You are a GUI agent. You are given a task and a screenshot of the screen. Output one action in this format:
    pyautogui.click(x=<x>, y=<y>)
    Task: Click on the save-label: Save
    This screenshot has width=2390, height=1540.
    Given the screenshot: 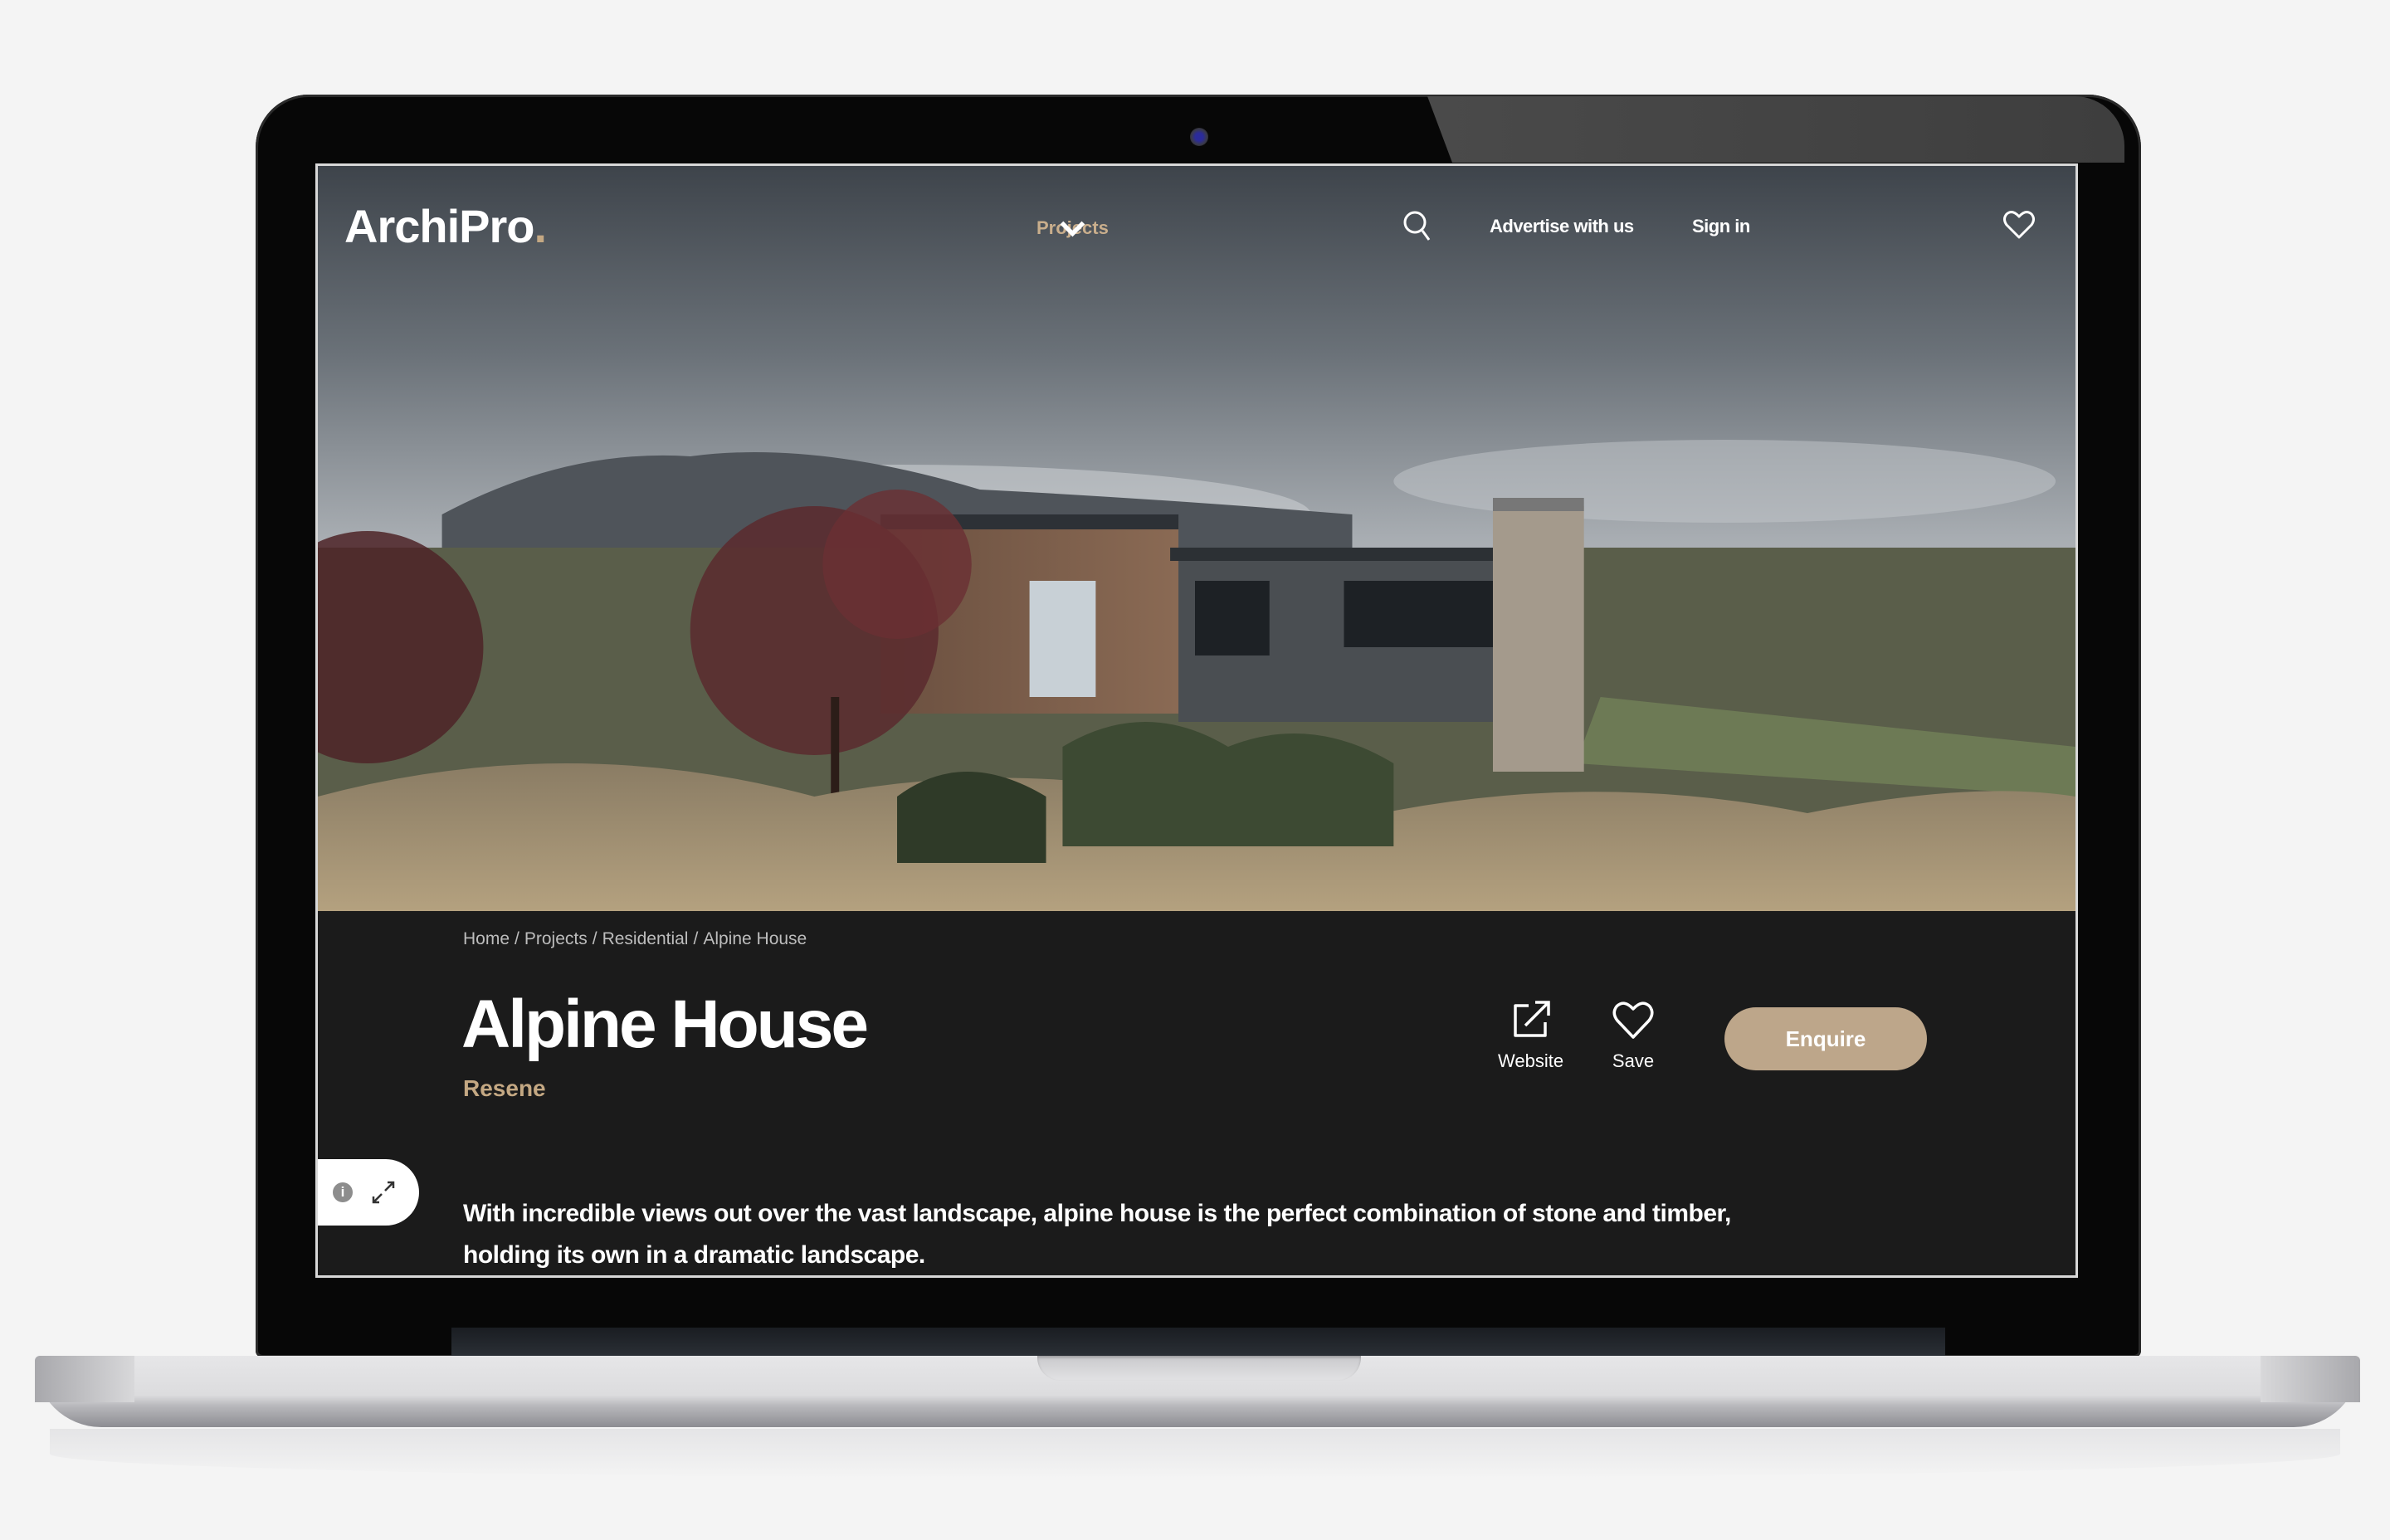 What is the action you would take?
    pyautogui.click(x=1634, y=1060)
    